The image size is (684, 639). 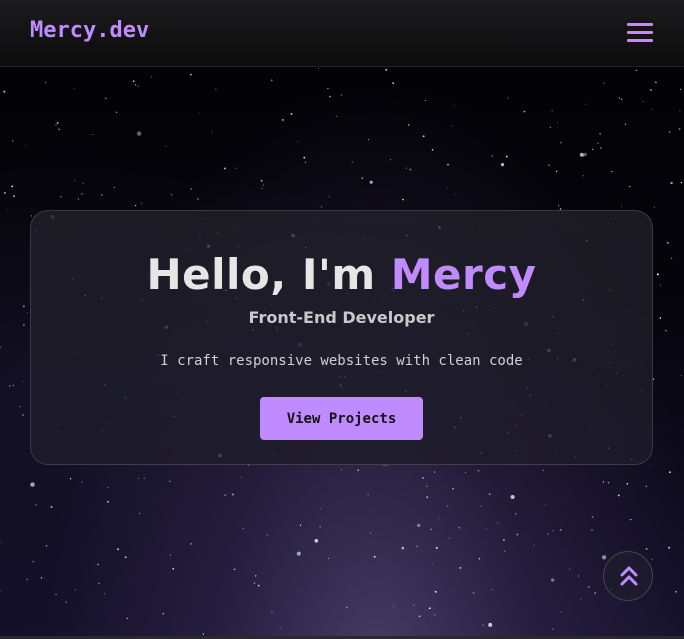 I want to click on navbar: Mercy.dev, so click(x=342, y=33).